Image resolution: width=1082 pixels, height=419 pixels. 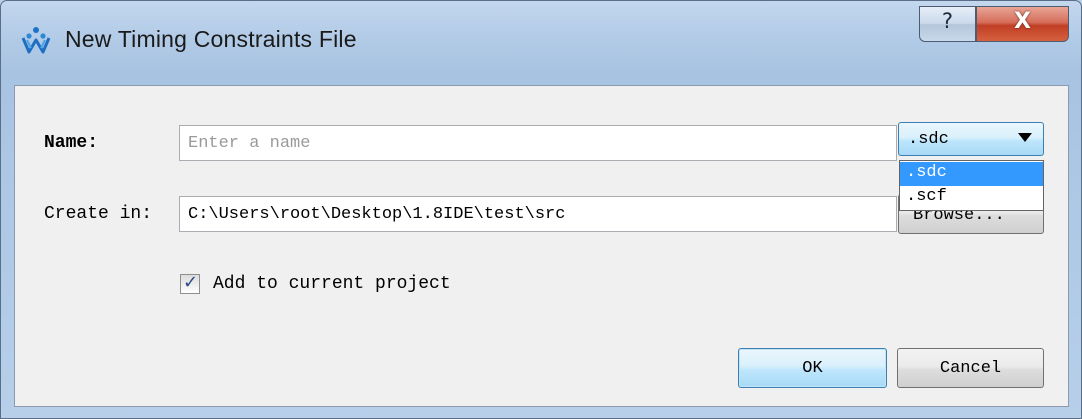 I want to click on checkmark-icon: ✓, so click(x=191, y=282).